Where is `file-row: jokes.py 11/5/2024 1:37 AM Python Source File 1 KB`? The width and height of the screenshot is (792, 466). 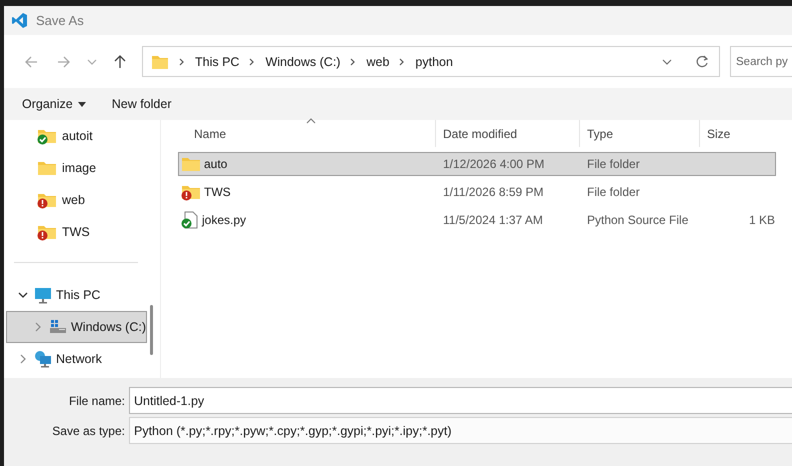
file-row: jokes.py 11/5/2024 1:37 AM Python Source File 1 KB is located at coordinates (477, 220).